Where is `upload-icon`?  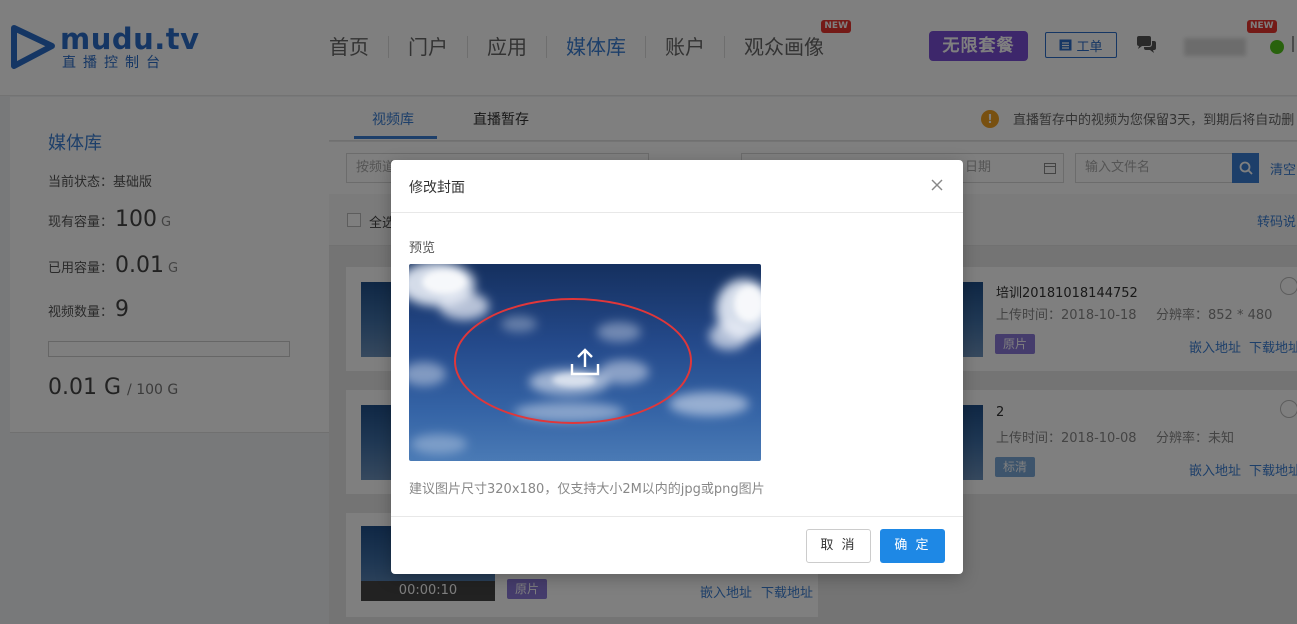 upload-icon is located at coordinates (585, 362).